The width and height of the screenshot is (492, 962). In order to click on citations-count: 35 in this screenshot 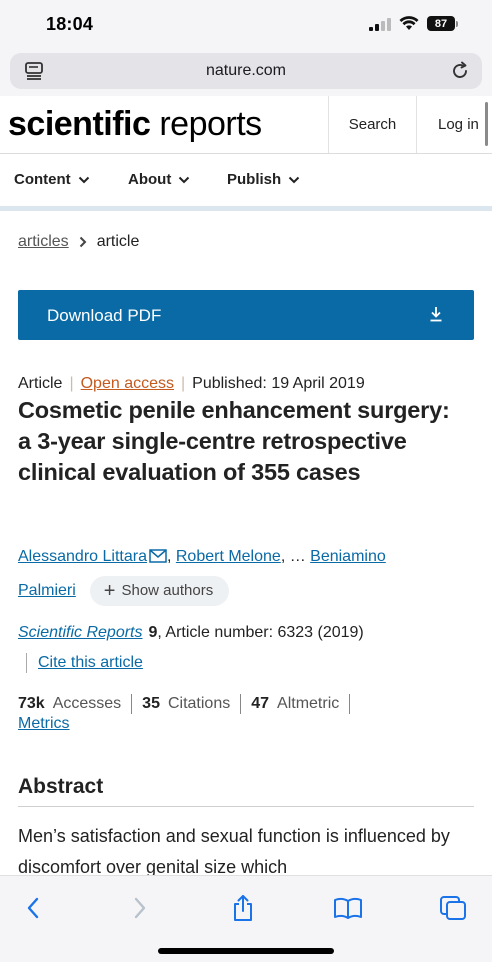, I will do `click(151, 703)`.